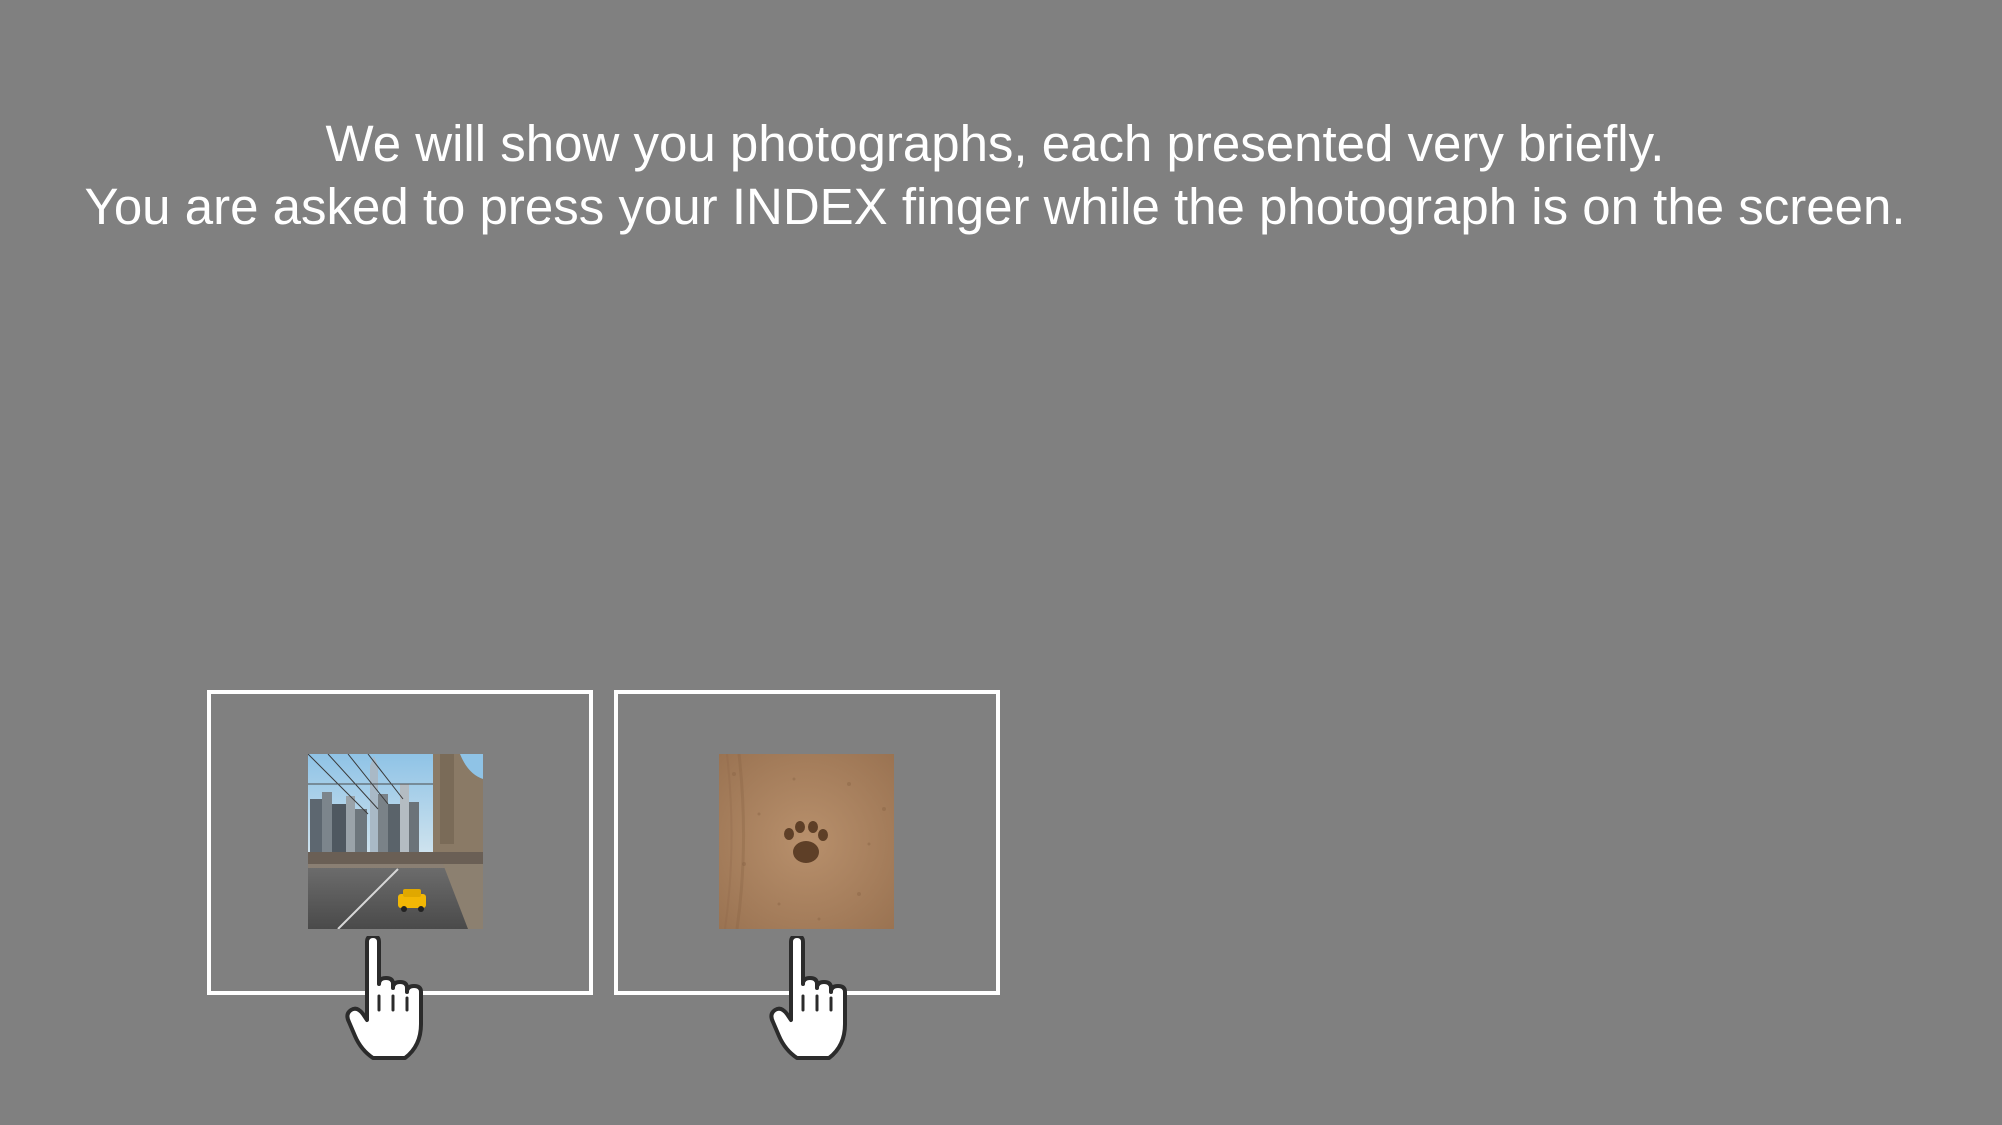 The width and height of the screenshot is (2002, 1125). I want to click on paw-print-in-sand-photo, so click(806, 841).